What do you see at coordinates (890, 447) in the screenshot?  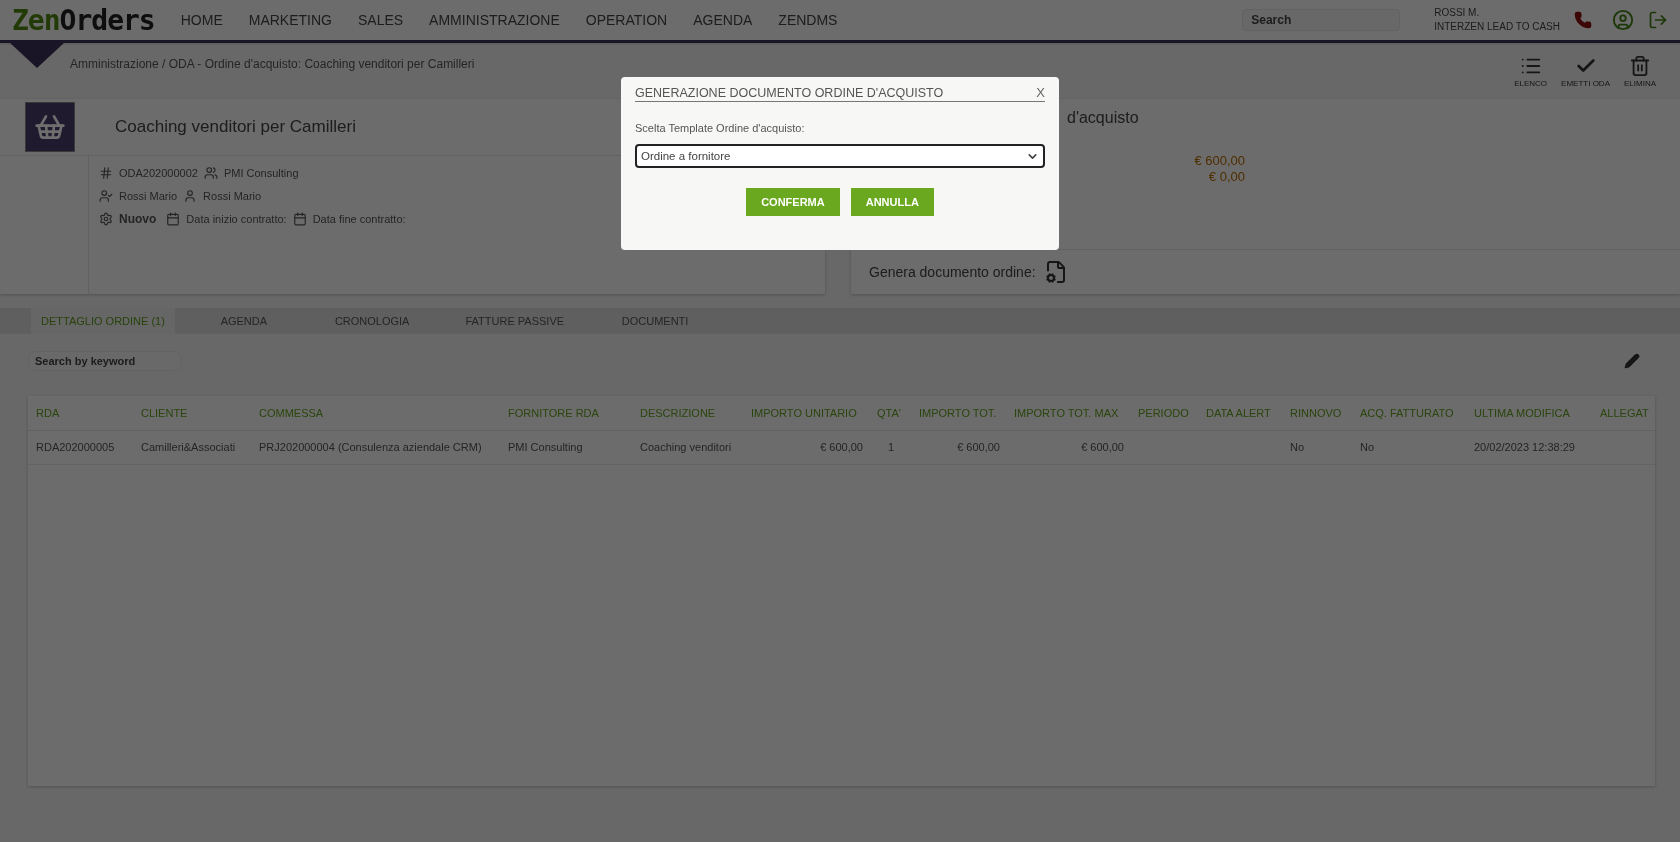 I see `table-cell: 1` at bounding box center [890, 447].